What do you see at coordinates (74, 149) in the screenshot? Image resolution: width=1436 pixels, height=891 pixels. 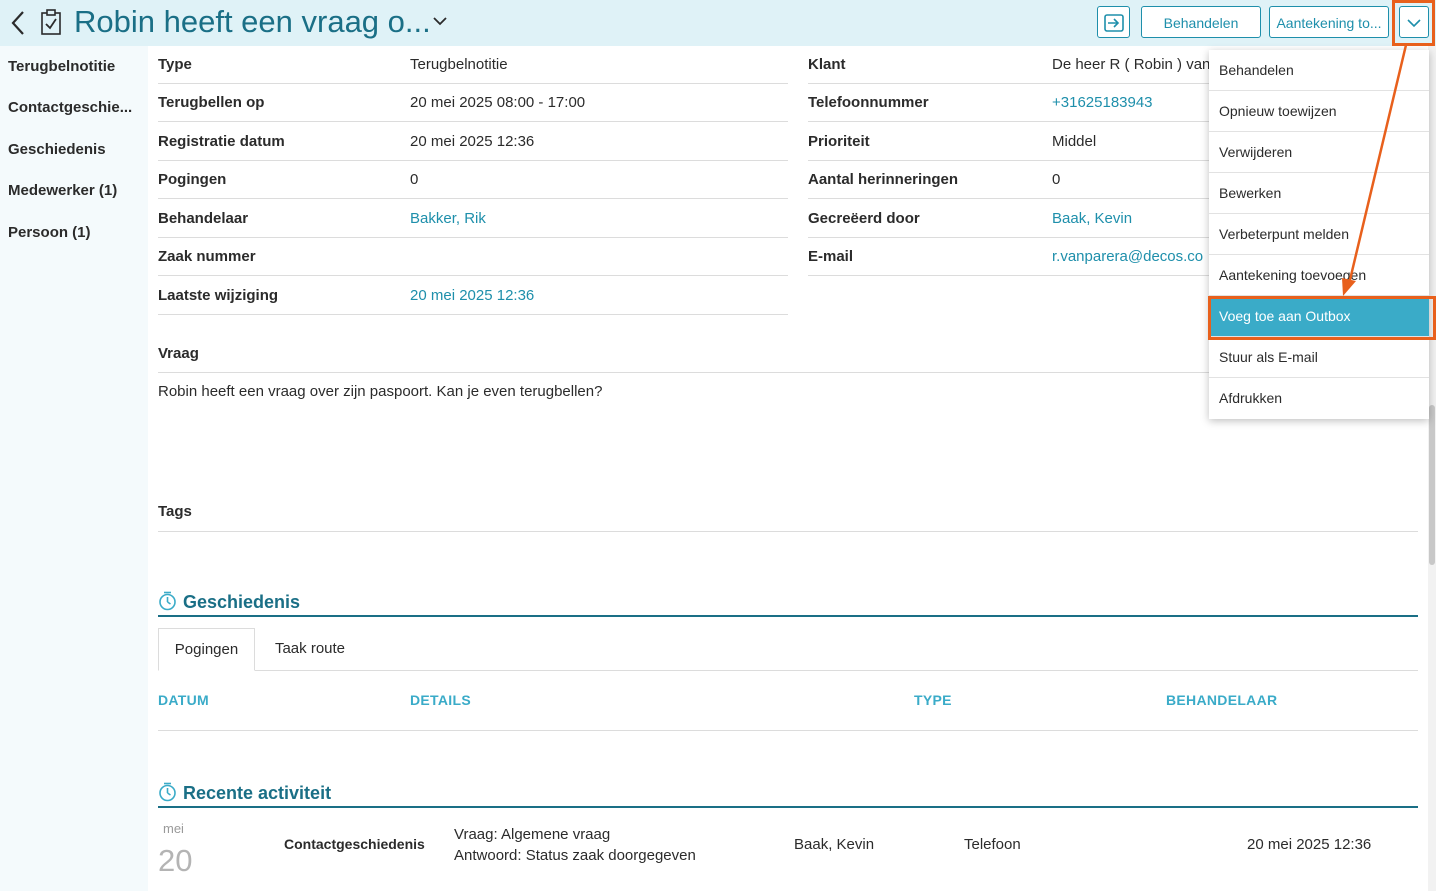 I see `sidebar-item-geschiedenis: Geschiedenis` at bounding box center [74, 149].